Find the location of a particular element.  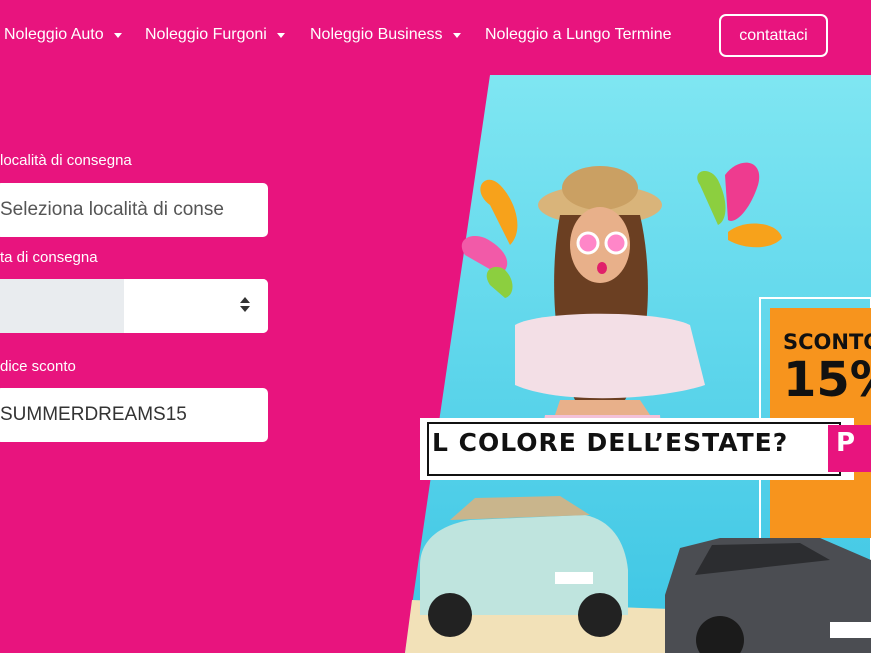

location-label: località di consegna is located at coordinates (66, 160).